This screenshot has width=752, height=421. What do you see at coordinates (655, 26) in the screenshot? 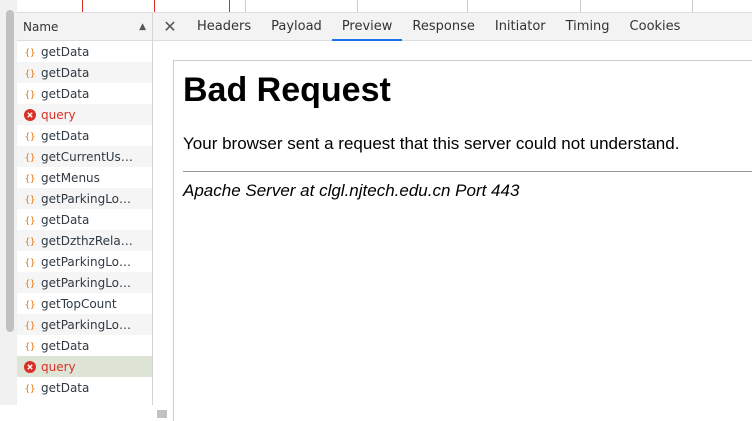
I see `tab-cookies: Cookies` at bounding box center [655, 26].